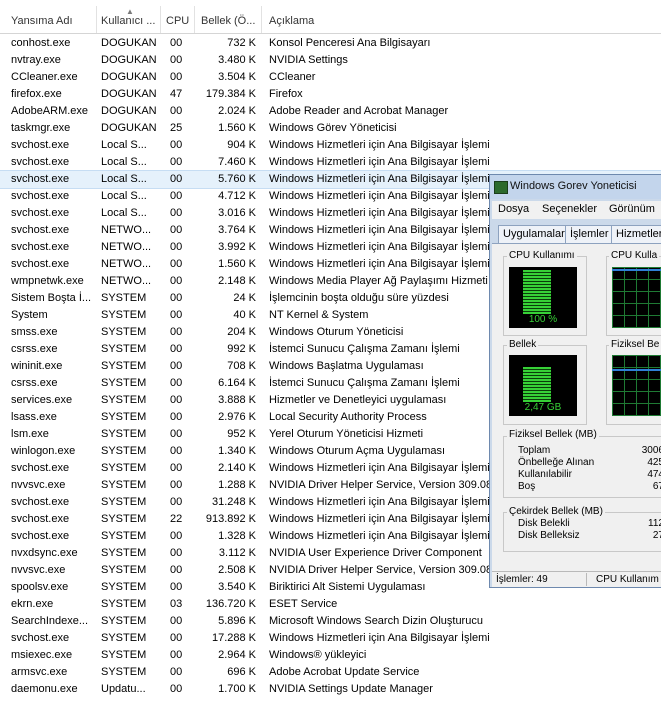 The height and width of the screenshot is (706, 661). What do you see at coordinates (589, 533) in the screenshot?
I see `kernel-memory-stats: Disk Belekli 112 Disk Belleksiz 27` at bounding box center [589, 533].